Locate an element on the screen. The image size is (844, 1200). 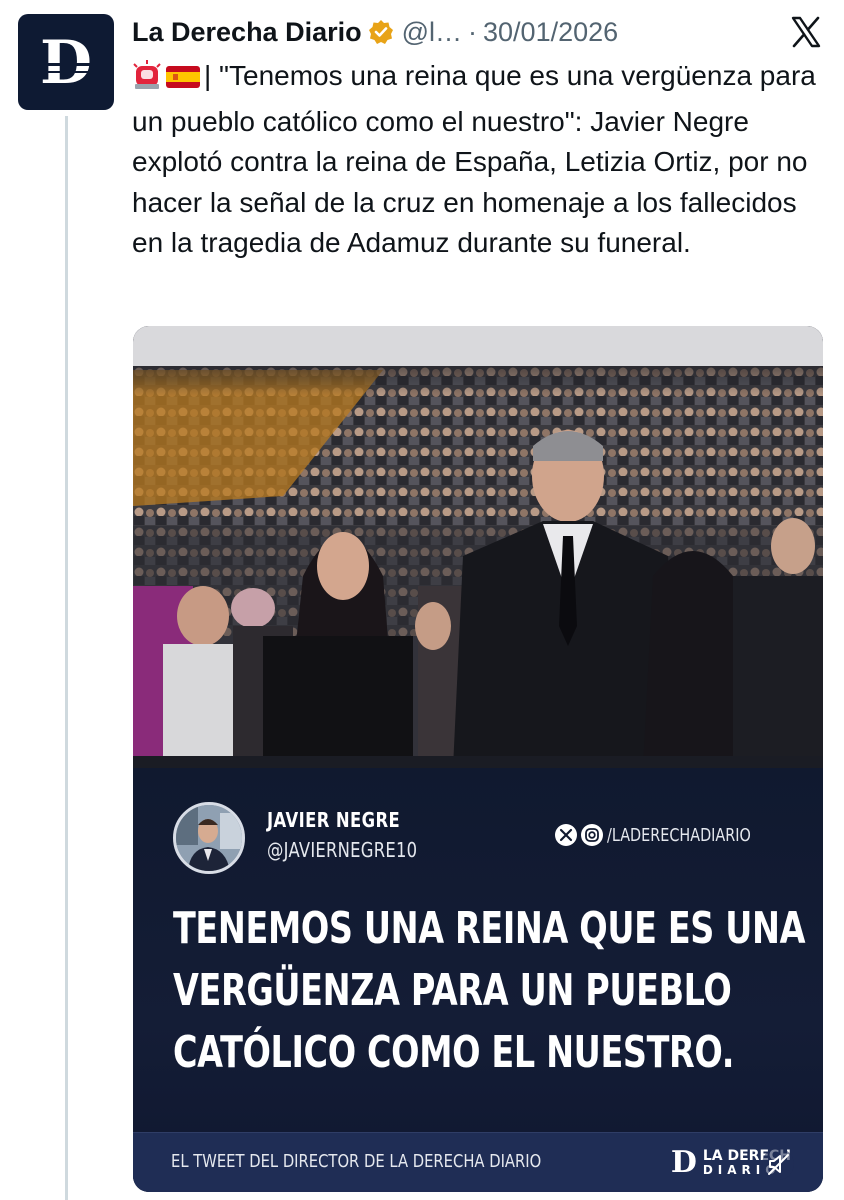
author-name: La Derecha Diario is located at coordinates (247, 32).